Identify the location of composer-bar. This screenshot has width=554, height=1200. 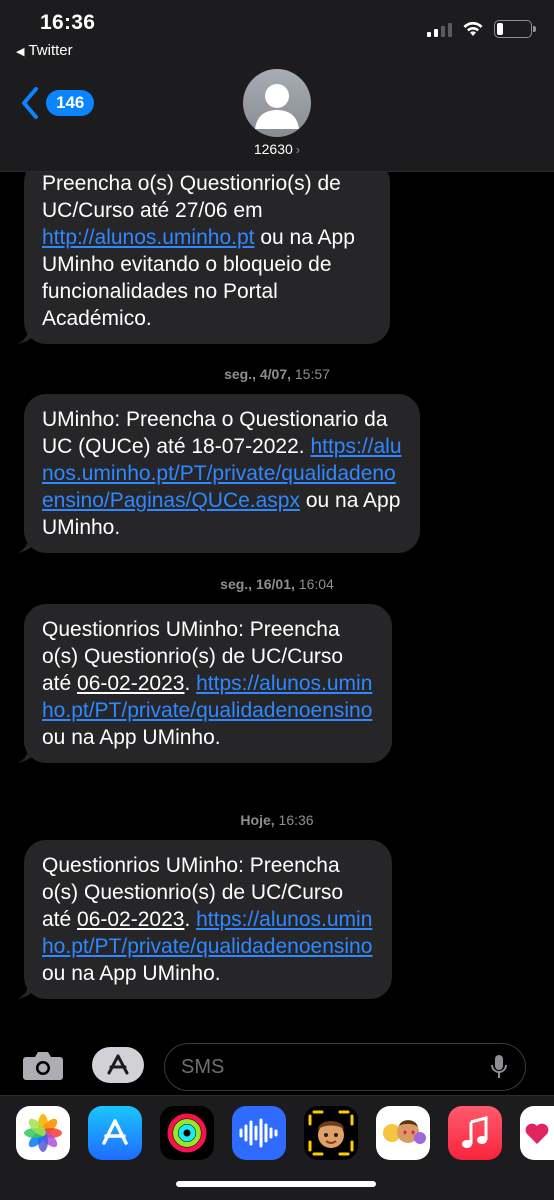
(277, 1065).